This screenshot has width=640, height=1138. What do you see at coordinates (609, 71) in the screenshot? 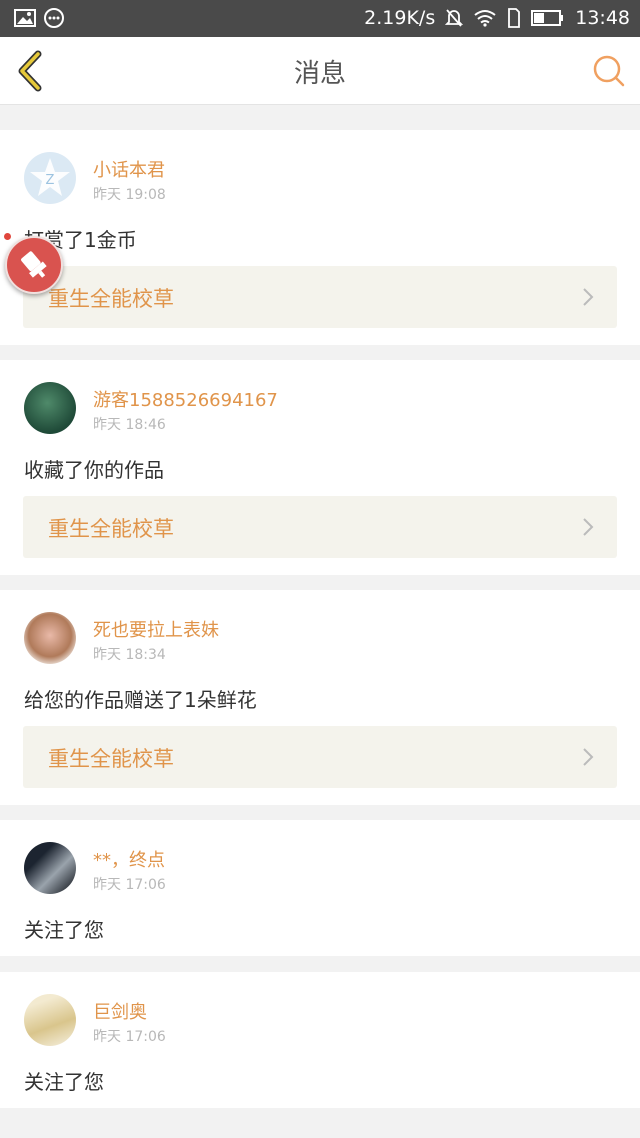
I see `search-icon` at bounding box center [609, 71].